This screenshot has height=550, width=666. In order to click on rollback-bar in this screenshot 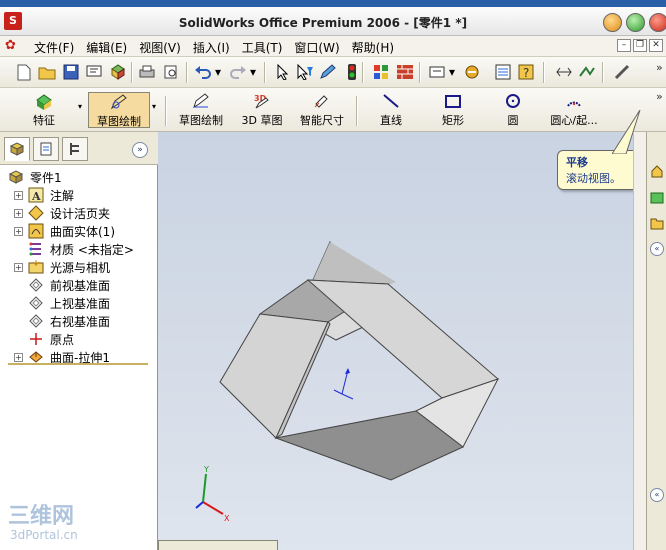, I will do `click(78, 364)`.